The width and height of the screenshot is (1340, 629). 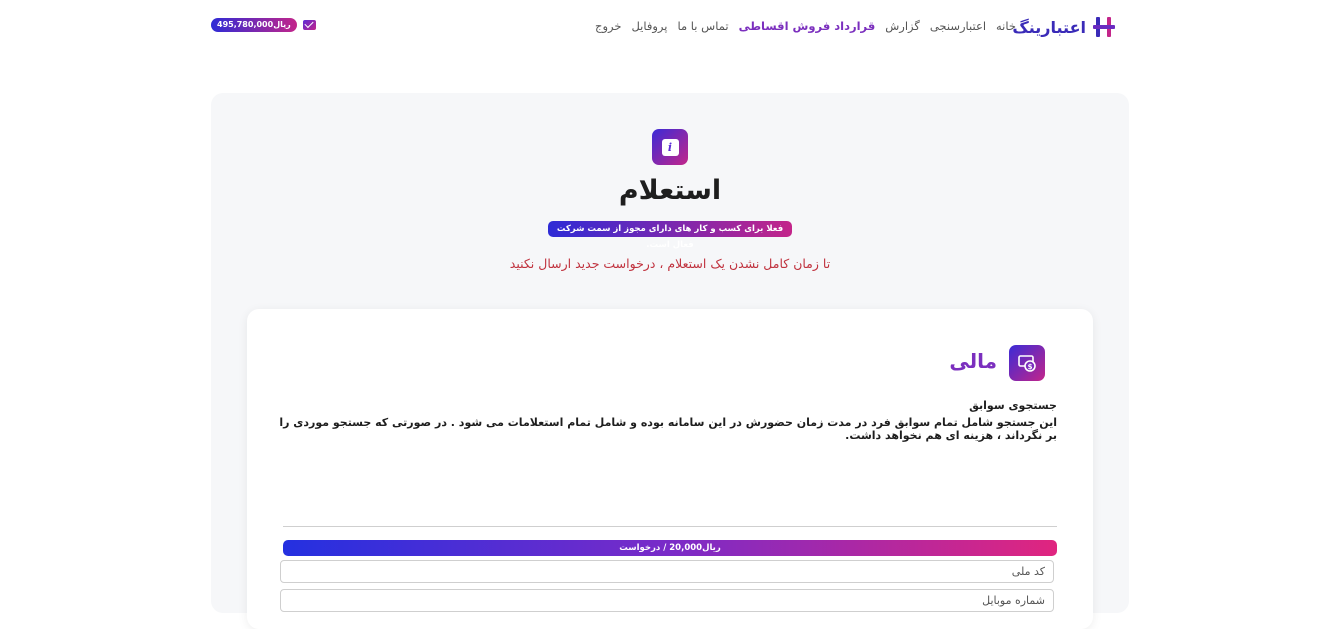 What do you see at coordinates (670, 190) in the screenshot?
I see `page-title: استعلام` at bounding box center [670, 190].